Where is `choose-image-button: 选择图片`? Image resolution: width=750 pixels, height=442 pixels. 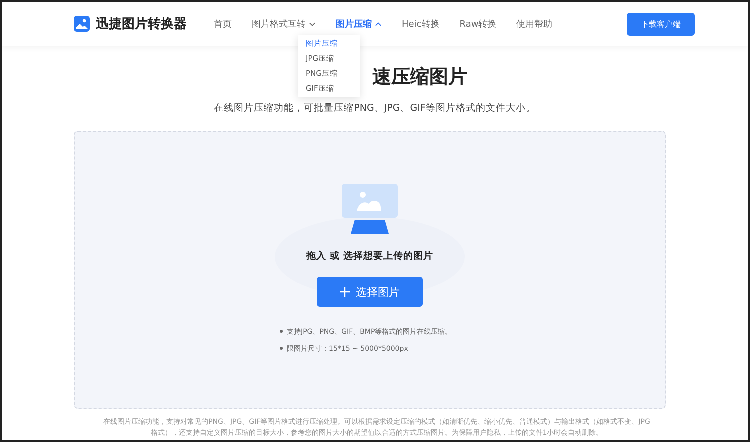
choose-image-button: 选择图片 is located at coordinates (370, 292).